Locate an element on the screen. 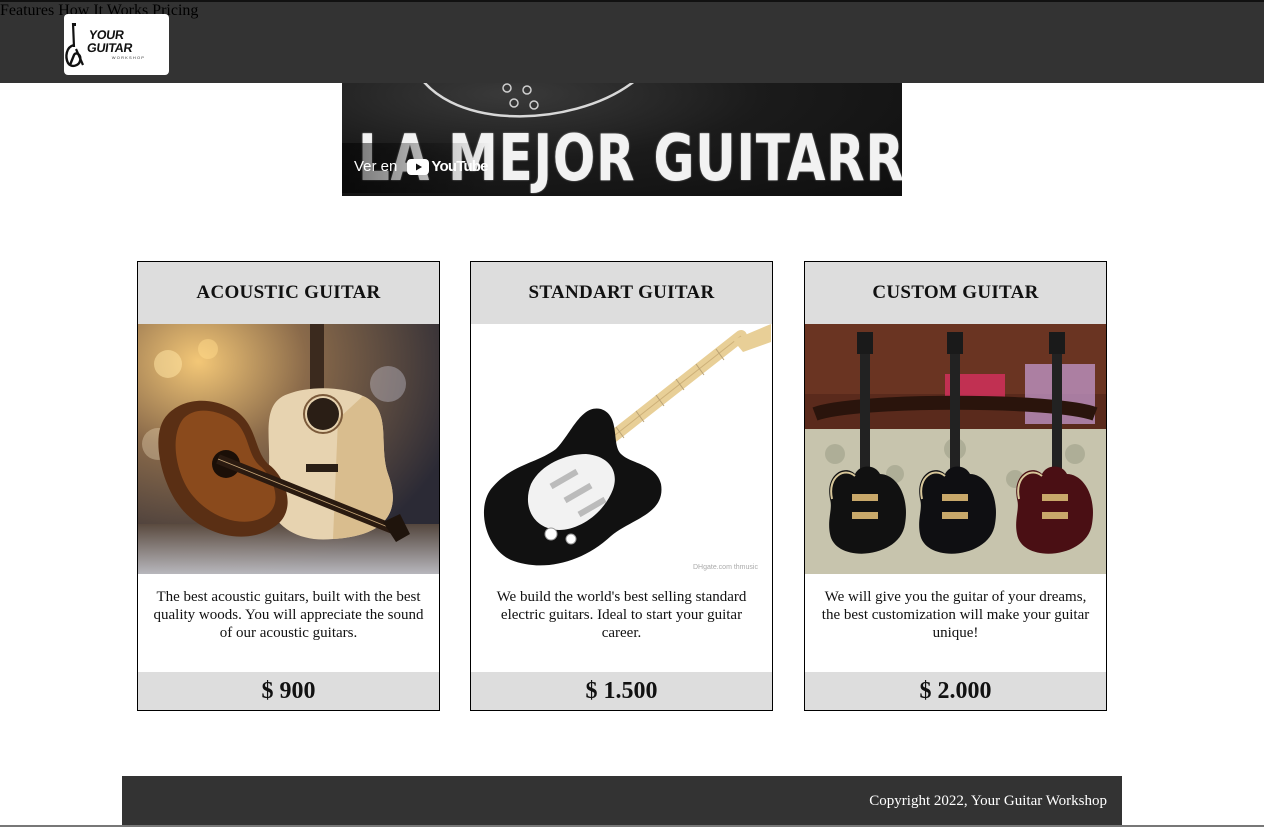 The image size is (1264, 827). card-price: $ 900 is located at coordinates (288, 691).